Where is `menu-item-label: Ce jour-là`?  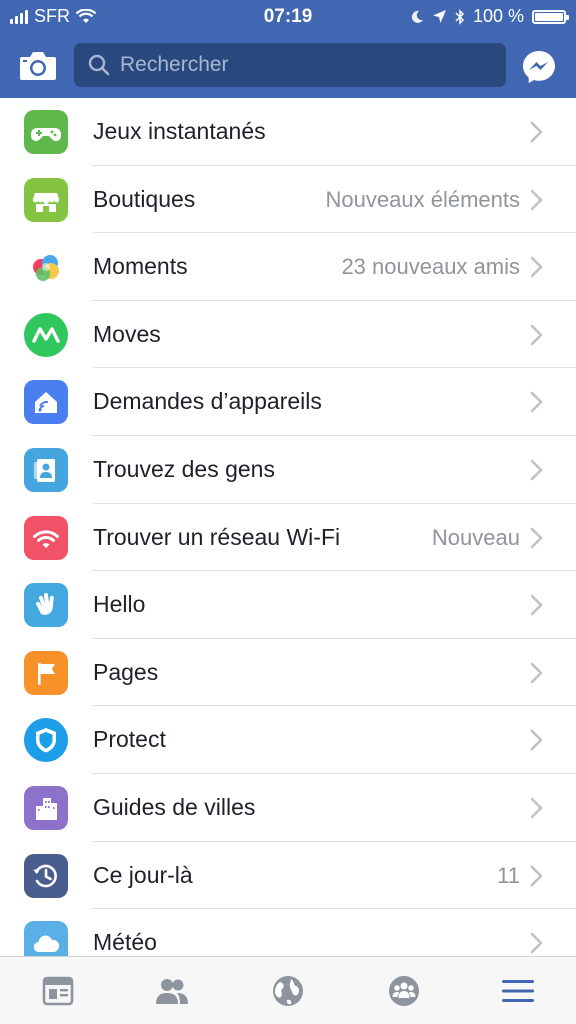 menu-item-label: Ce jour-là is located at coordinates (143, 874).